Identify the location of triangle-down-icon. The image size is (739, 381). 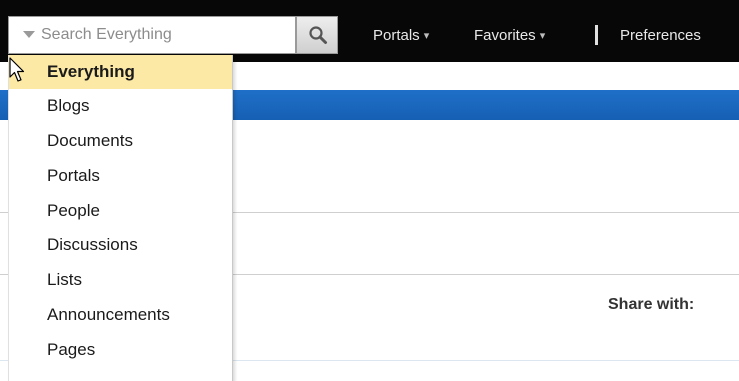
(29, 34).